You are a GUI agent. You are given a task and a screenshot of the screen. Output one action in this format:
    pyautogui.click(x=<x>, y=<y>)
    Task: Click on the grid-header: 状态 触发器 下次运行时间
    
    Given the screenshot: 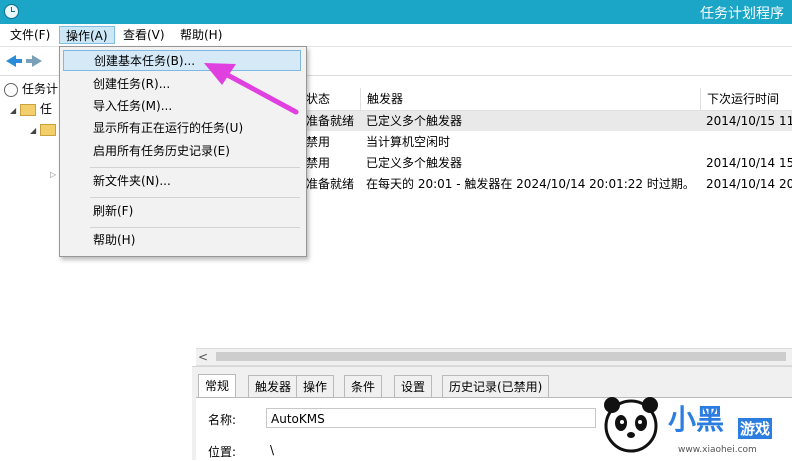 What is the action you would take?
    pyautogui.click(x=546, y=99)
    